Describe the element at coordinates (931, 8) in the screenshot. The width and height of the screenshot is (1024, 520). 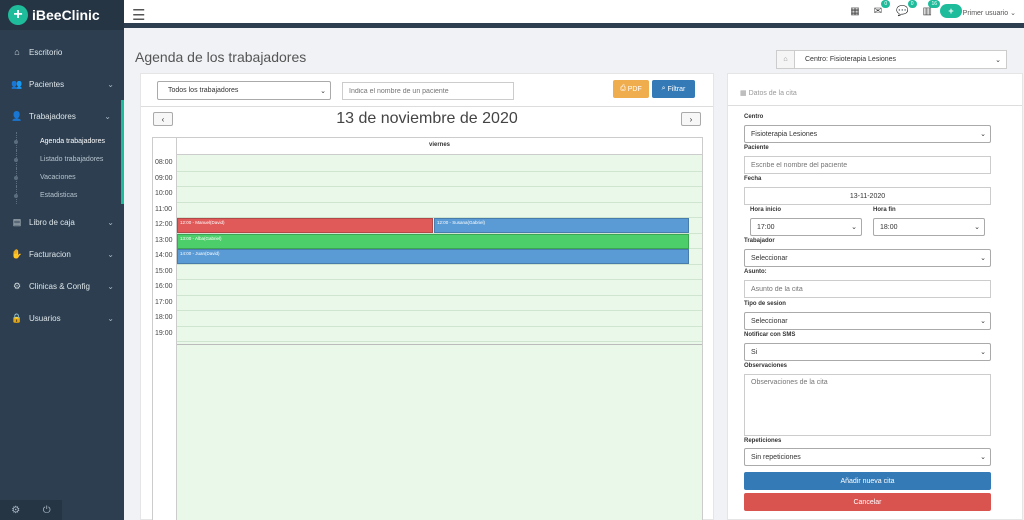
I see `tasks-icon: ▥ 16` at that location.